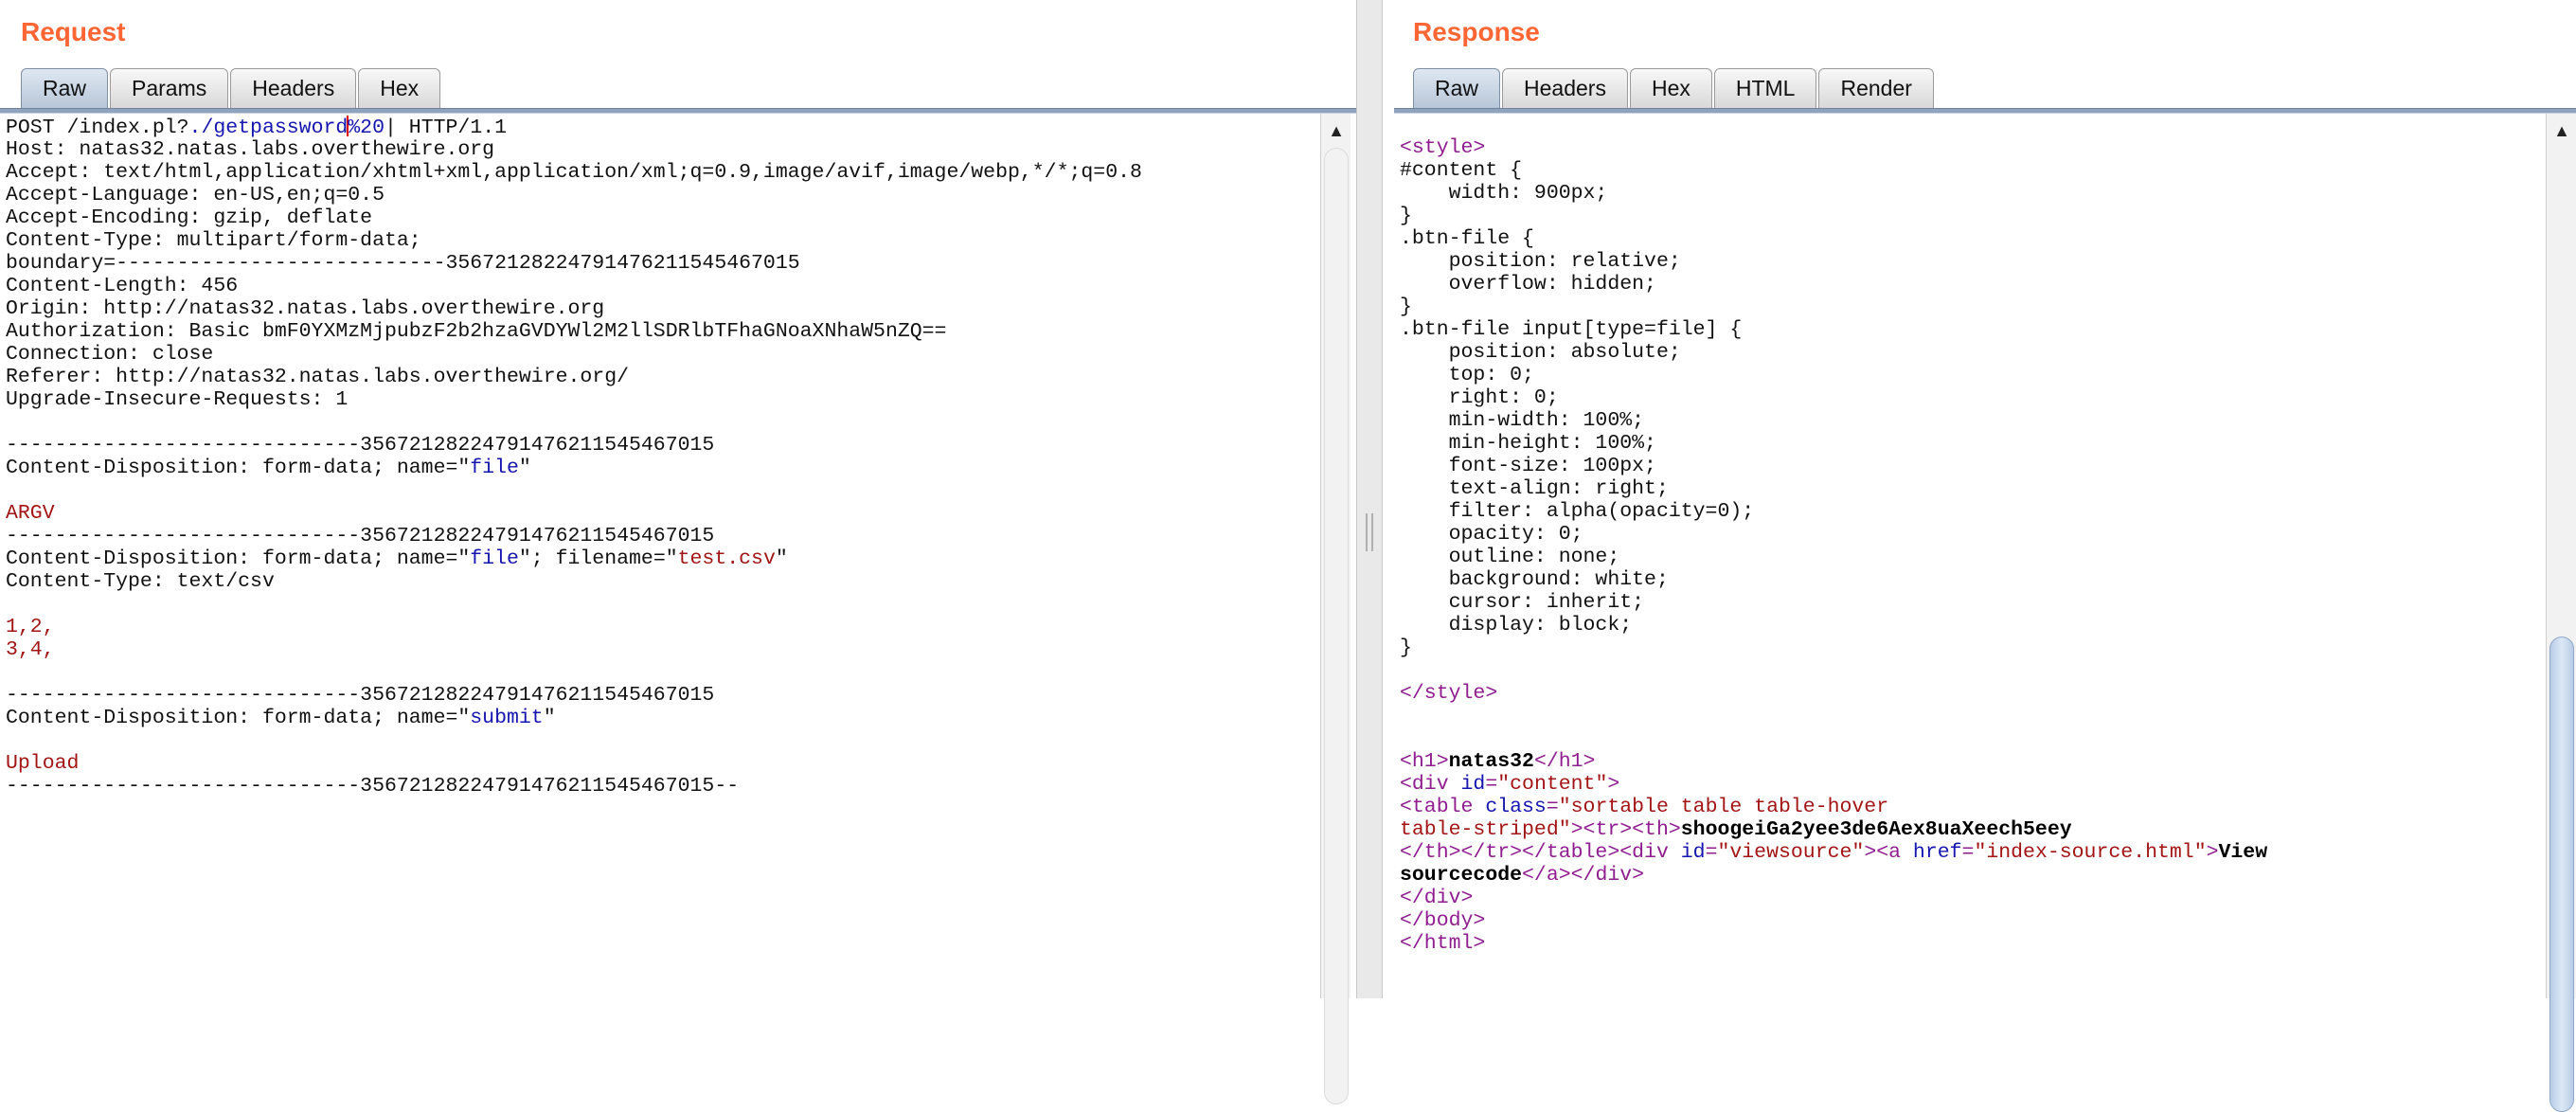 The image size is (2576, 1112). What do you see at coordinates (1540, 352) in the screenshot?
I see `css-line: position: absolute;` at bounding box center [1540, 352].